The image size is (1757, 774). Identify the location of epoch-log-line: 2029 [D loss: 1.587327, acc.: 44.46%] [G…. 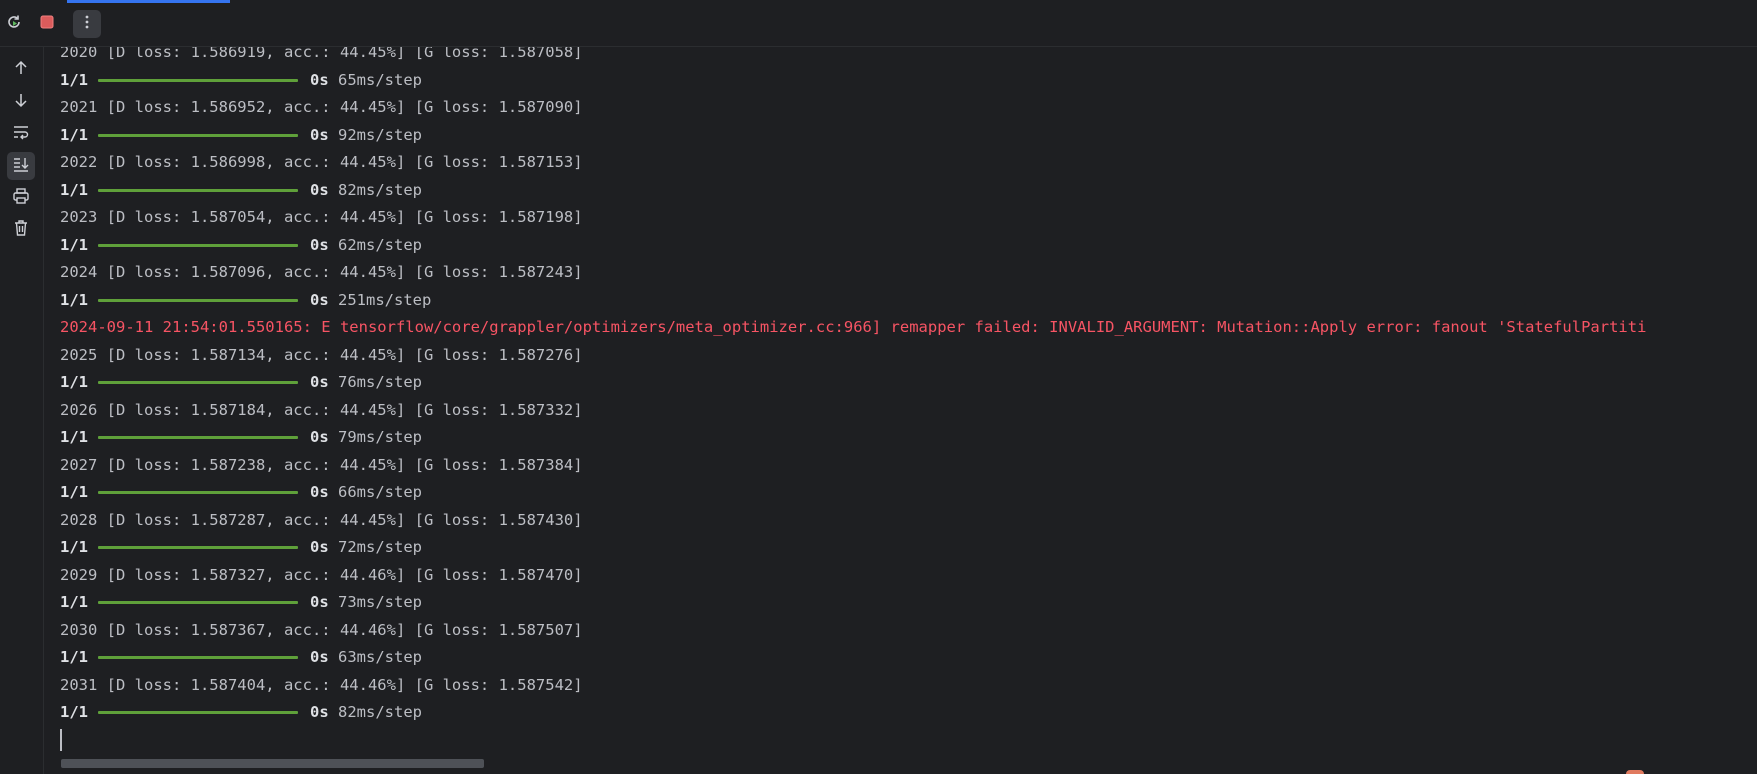
(321, 574).